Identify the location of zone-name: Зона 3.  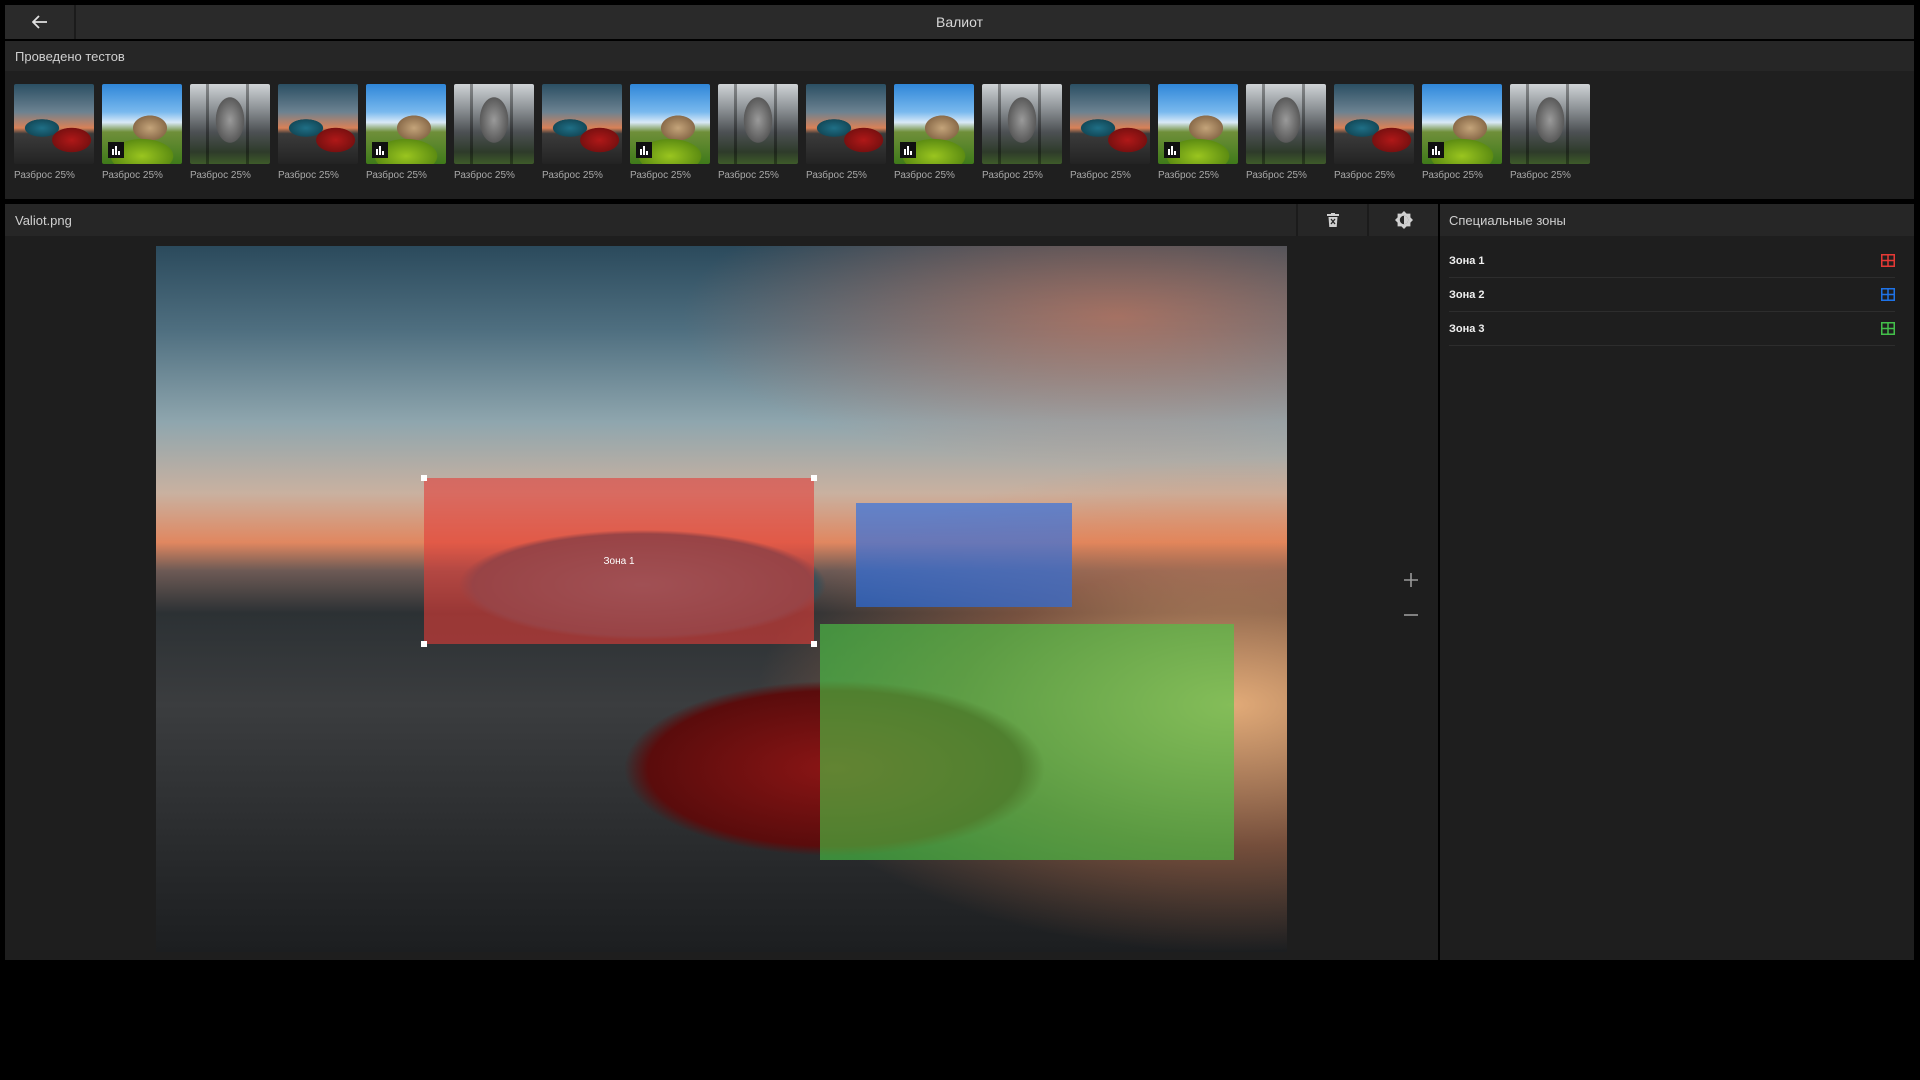
(1467, 328).